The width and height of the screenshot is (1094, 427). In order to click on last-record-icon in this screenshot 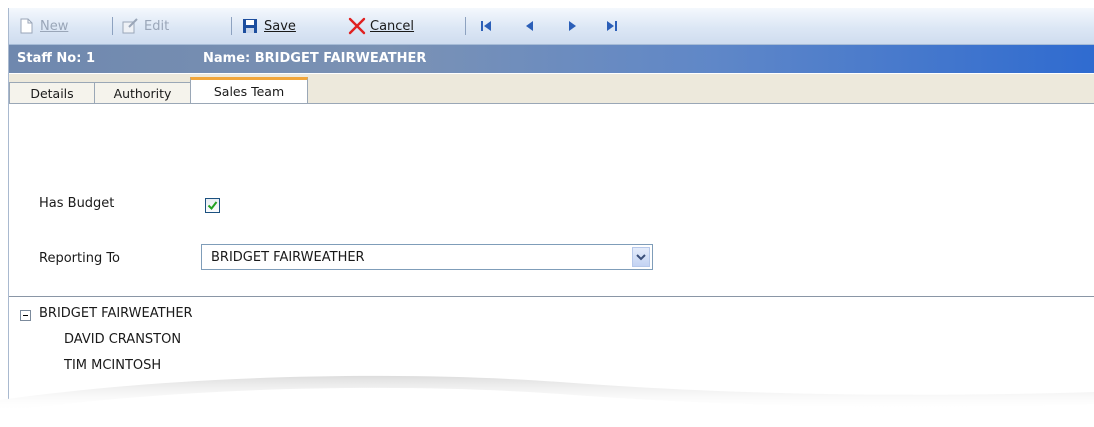, I will do `click(611, 26)`.